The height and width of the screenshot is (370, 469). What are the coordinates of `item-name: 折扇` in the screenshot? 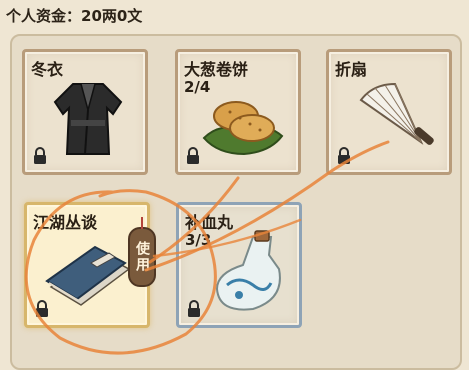 It's located at (351, 69).